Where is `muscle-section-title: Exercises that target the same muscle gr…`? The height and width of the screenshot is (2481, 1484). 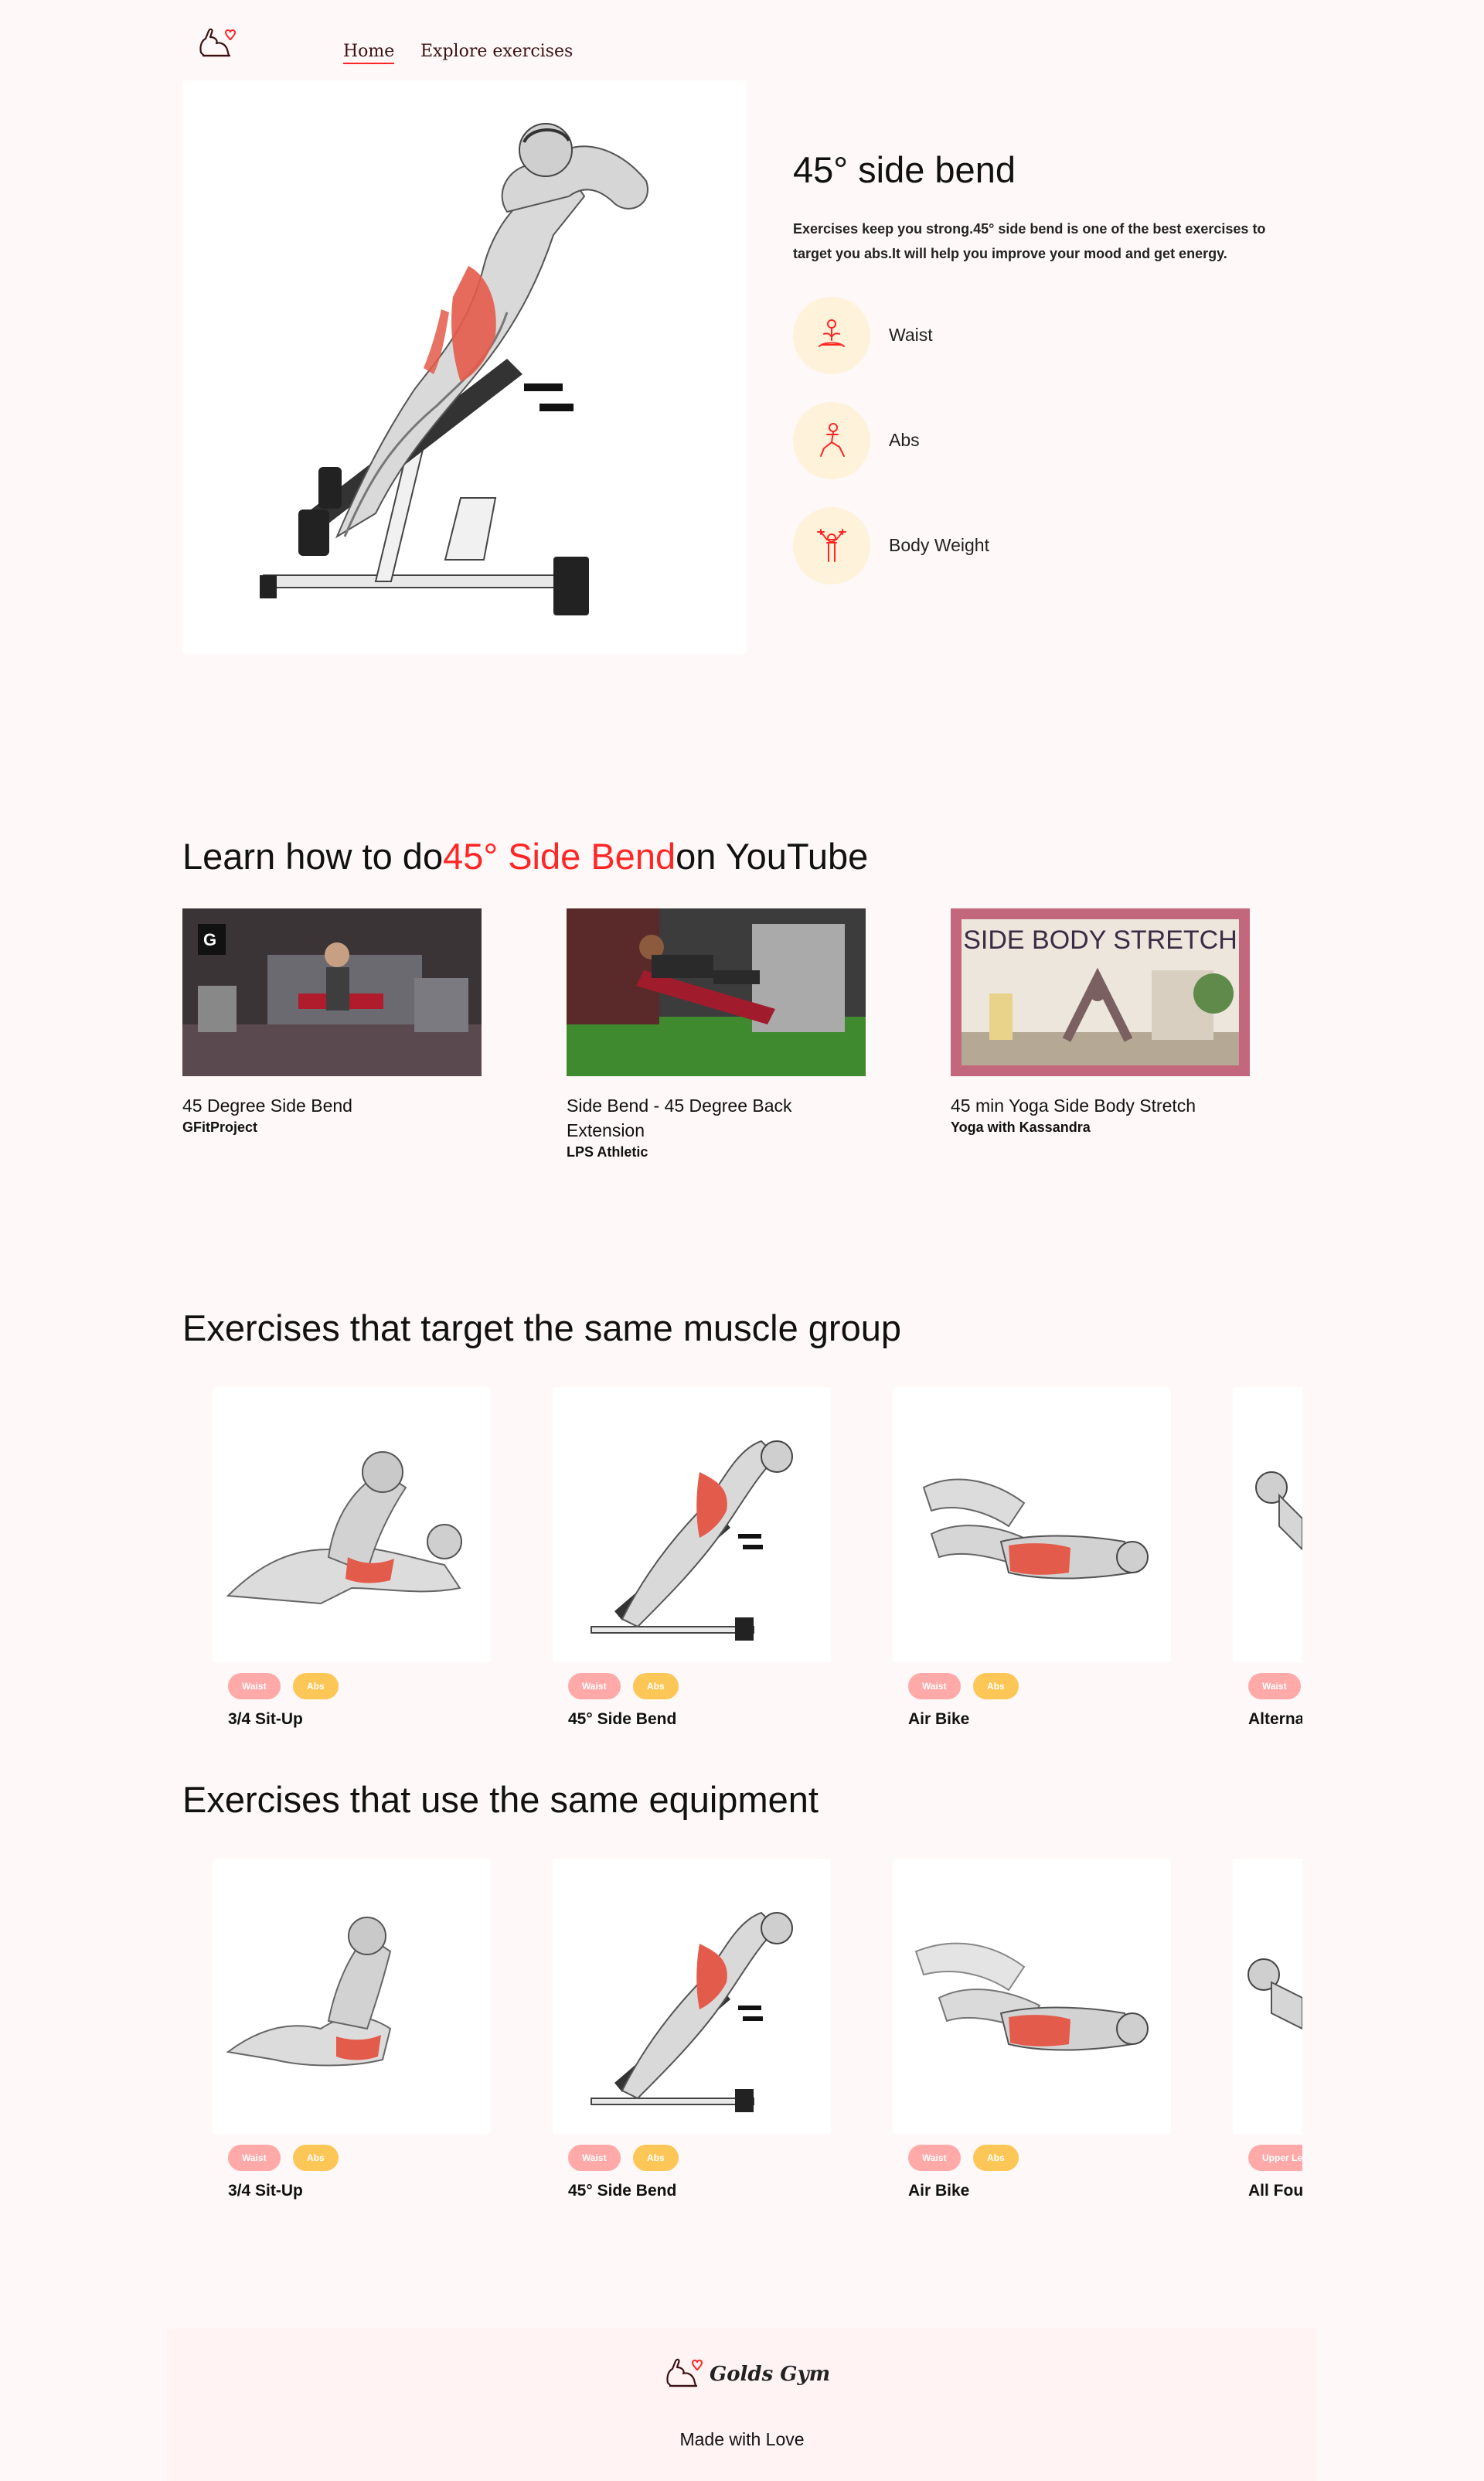
muscle-section-title: Exercises that target the same muscle gr… is located at coordinates (541, 1328).